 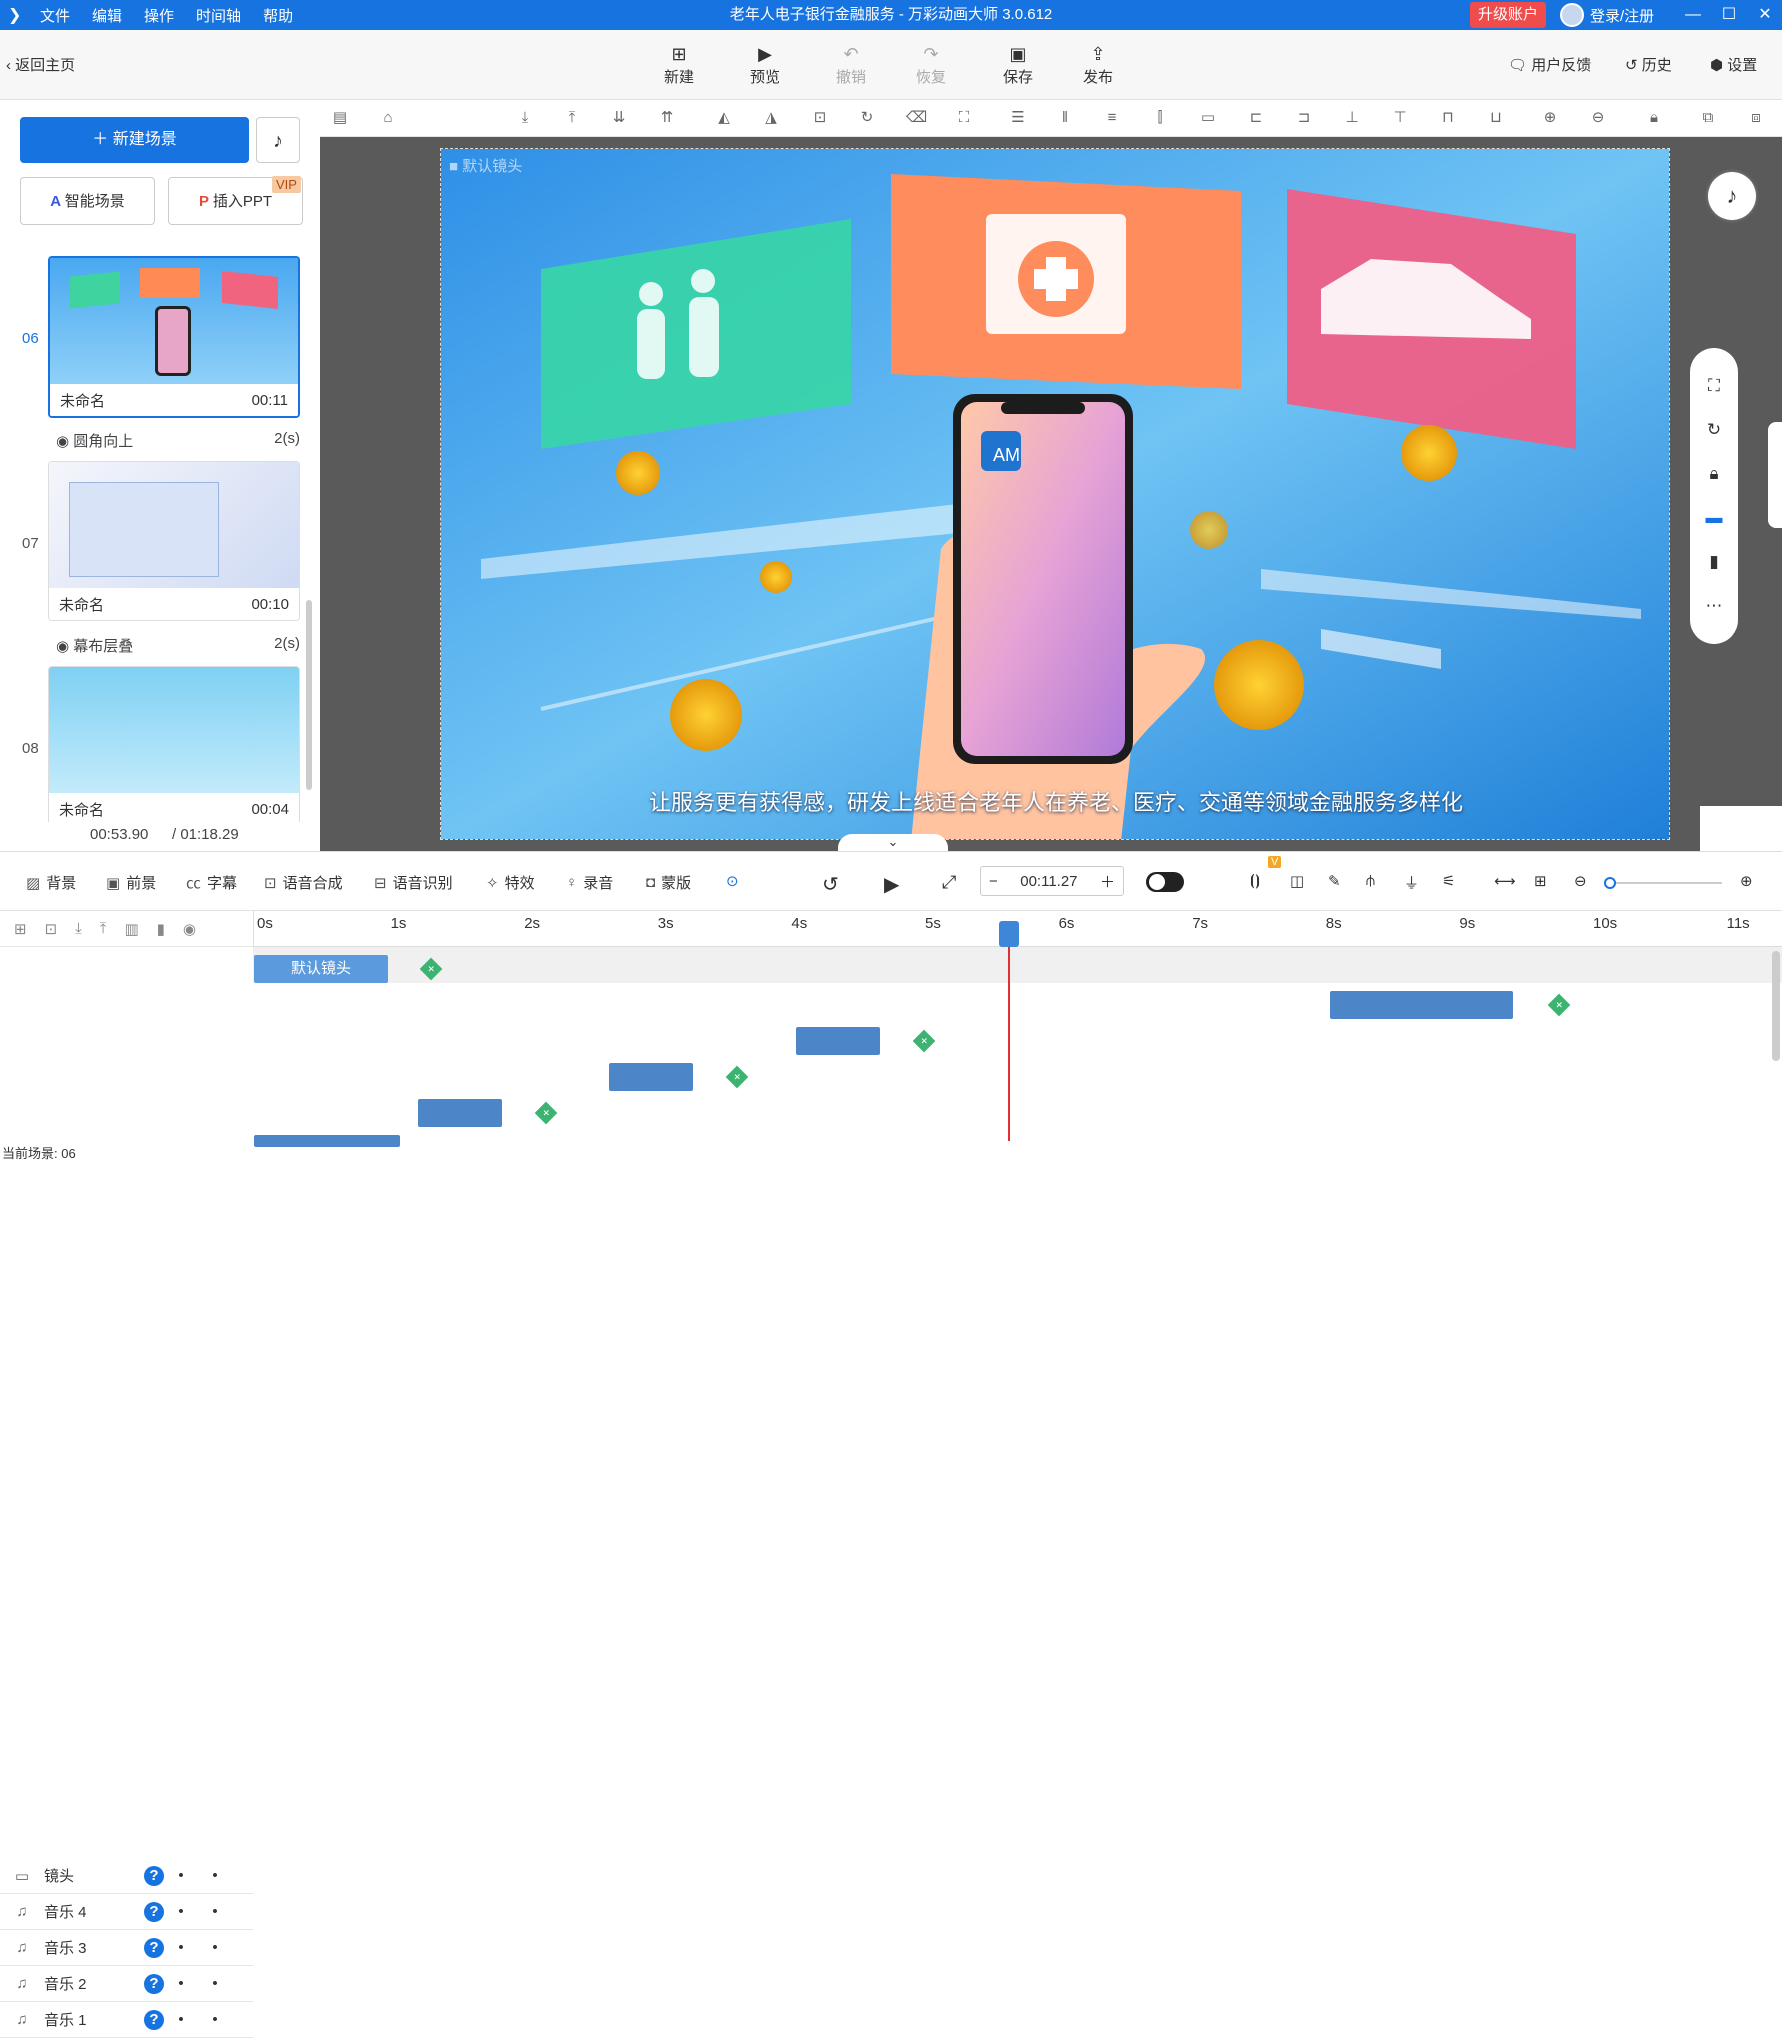 I want to click on undo-button: ↶ 撤销, so click(x=851, y=64).